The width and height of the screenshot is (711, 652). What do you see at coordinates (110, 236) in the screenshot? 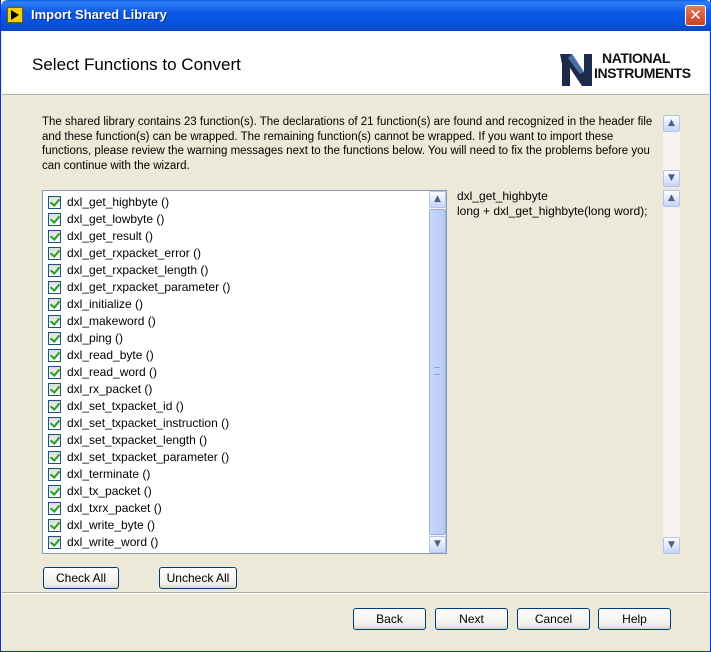
I see `function-label: dxl_get_result ()` at bounding box center [110, 236].